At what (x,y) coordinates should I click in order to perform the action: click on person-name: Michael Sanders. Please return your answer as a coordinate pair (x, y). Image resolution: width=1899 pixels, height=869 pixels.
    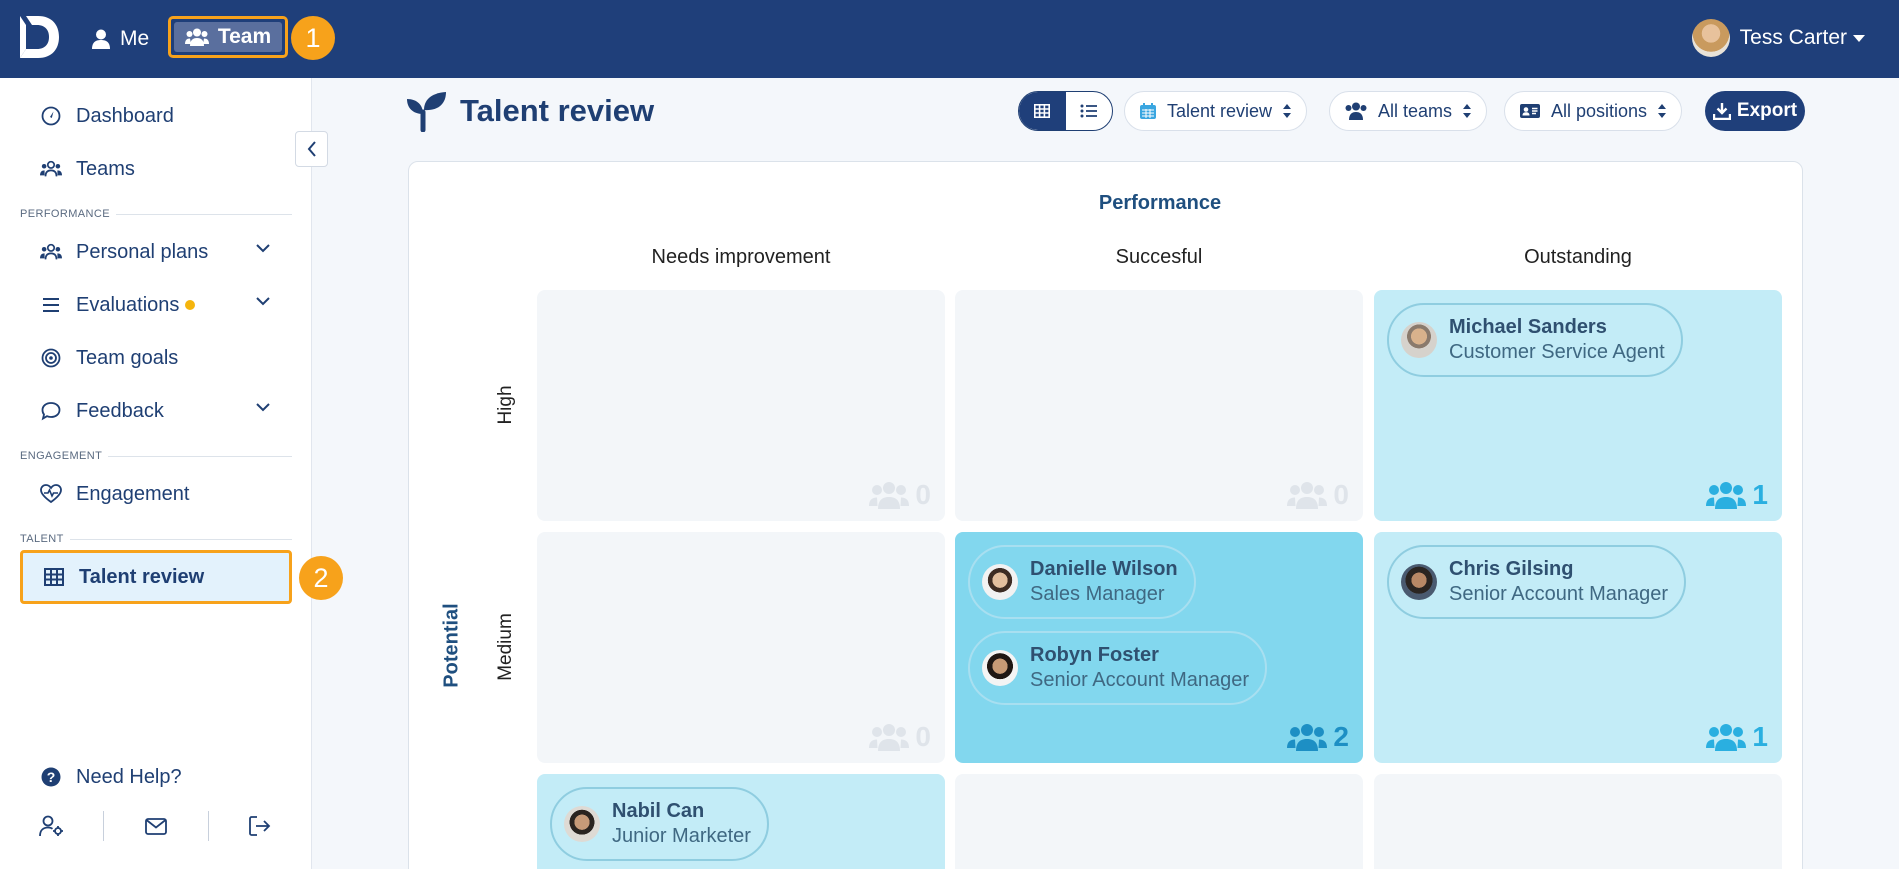
    Looking at the image, I should click on (1528, 326).